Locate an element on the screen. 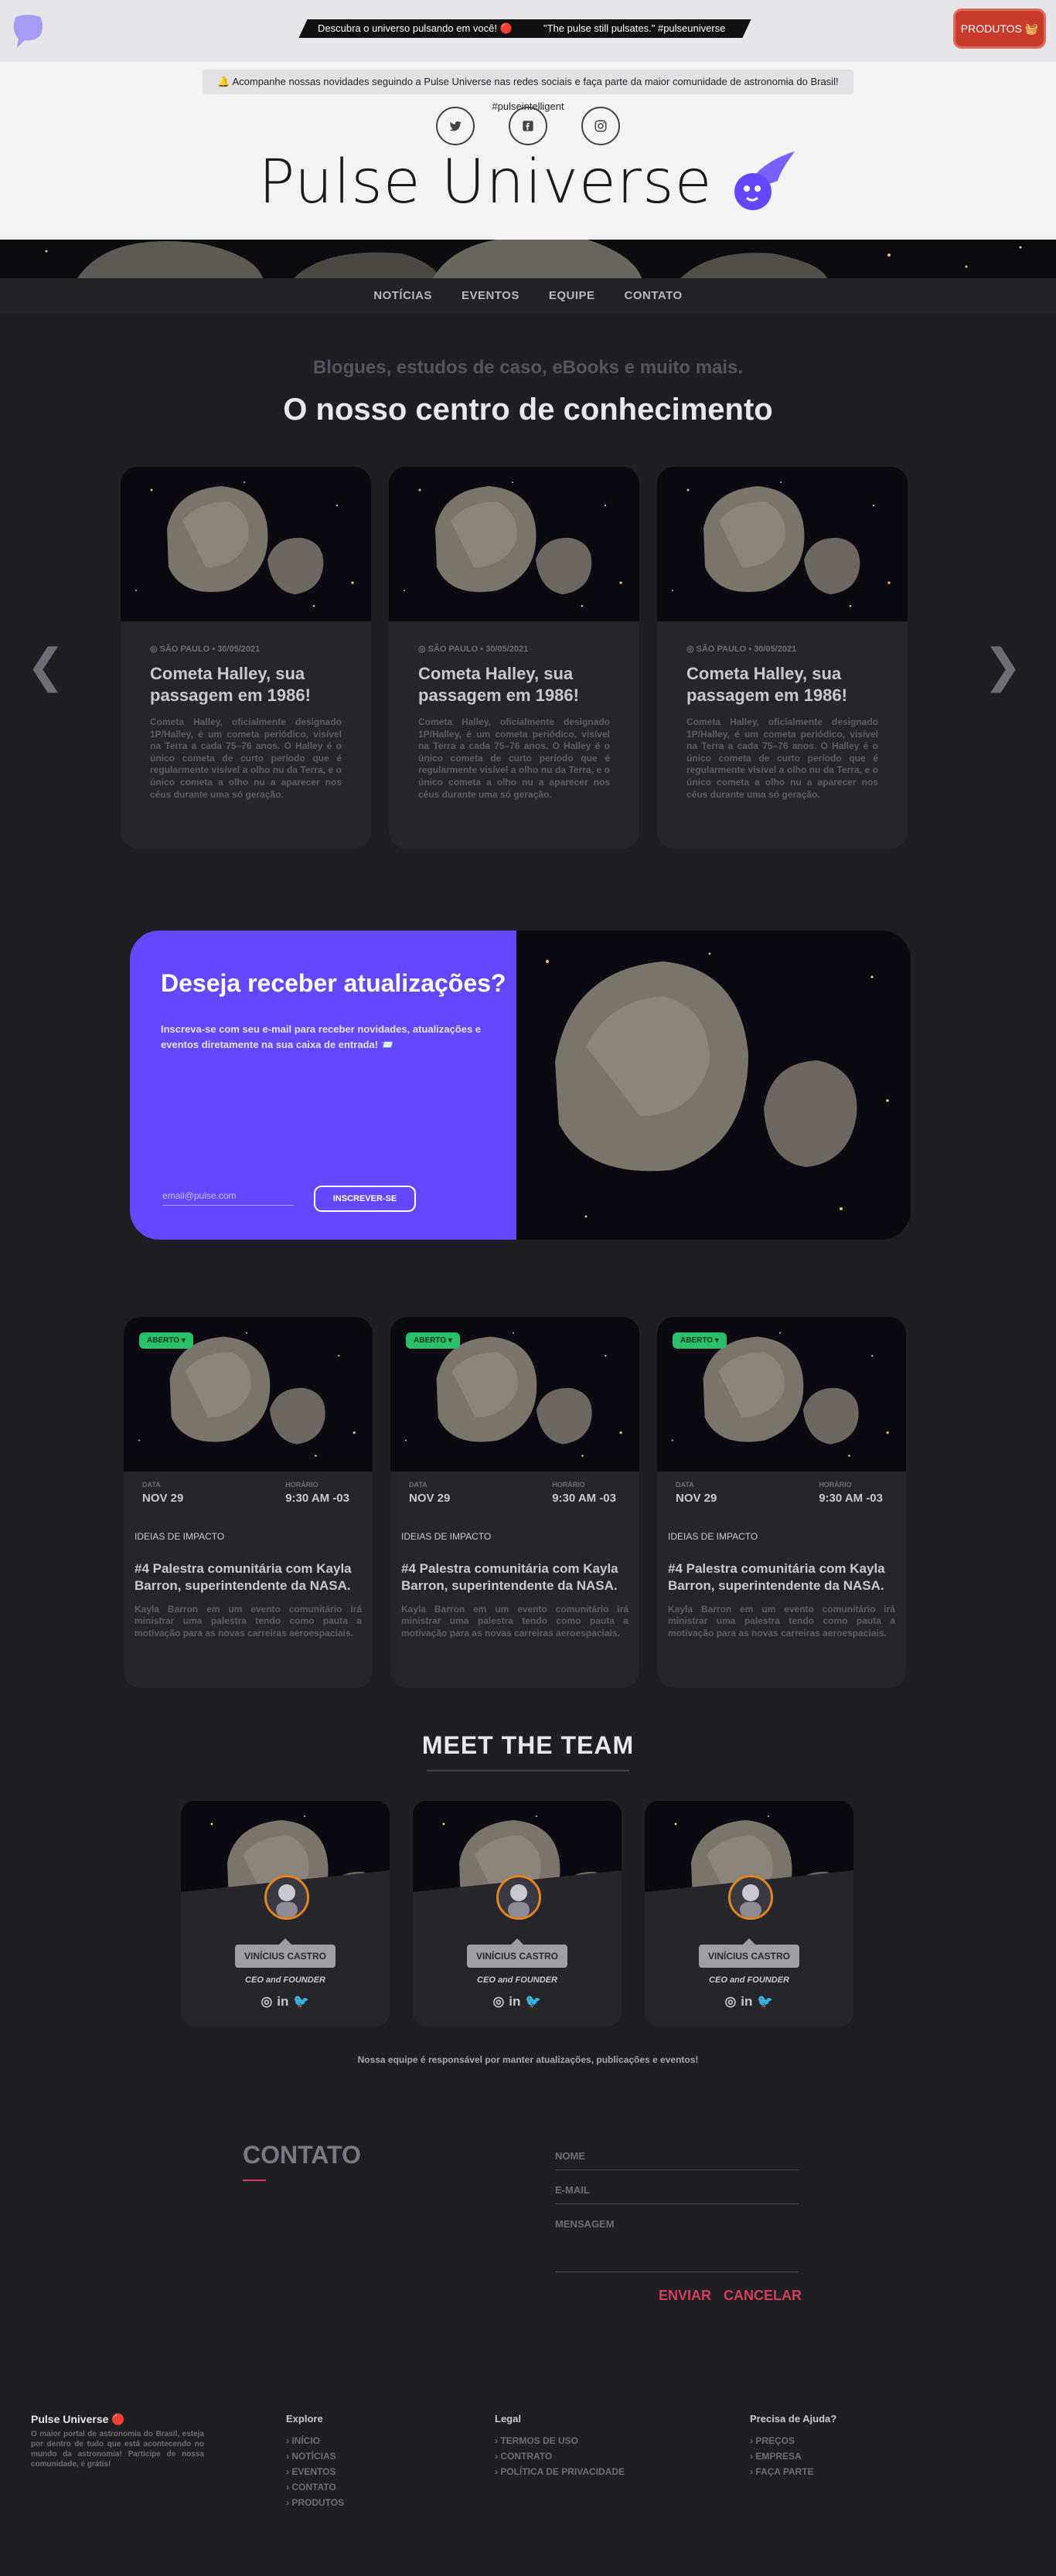 The width and height of the screenshot is (1056, 2576). footer-link: INÍCIO is located at coordinates (315, 2440).